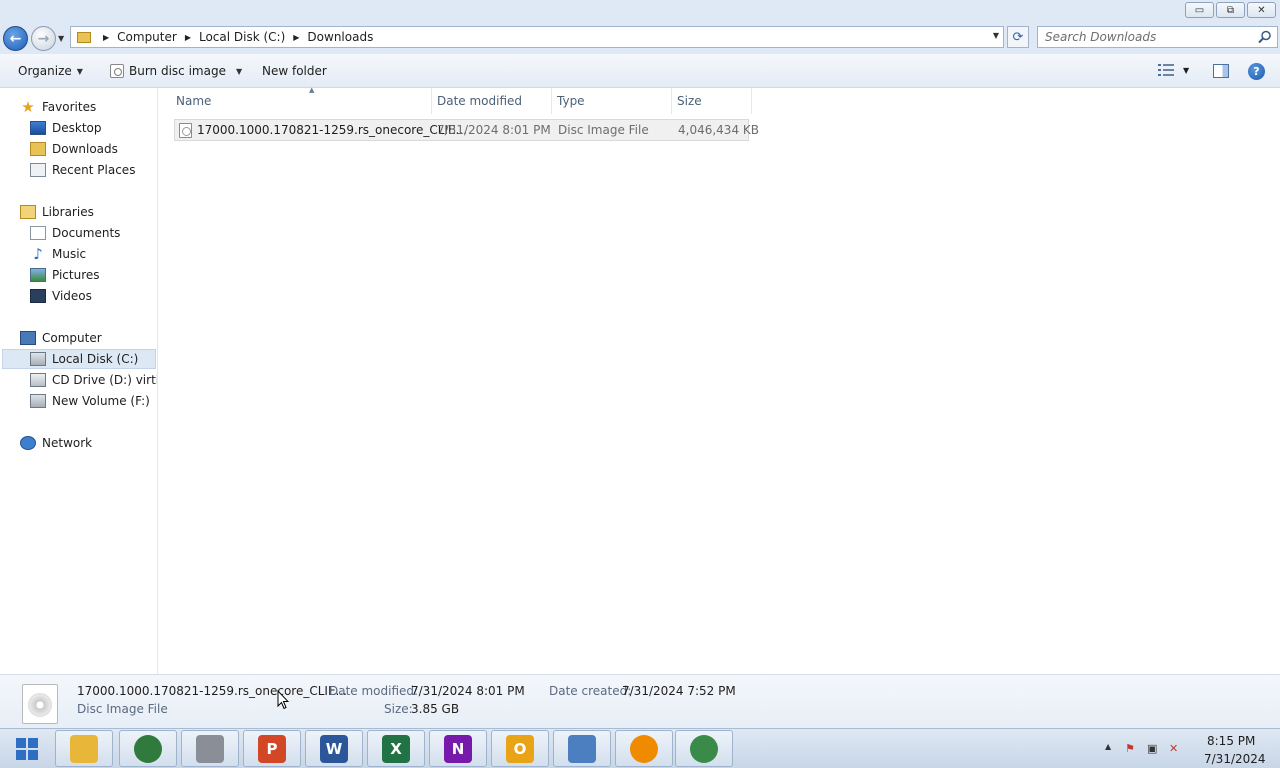 This screenshot has height=768, width=1280. I want to click on nav-libraries-label: Libraries, so click(68, 212).